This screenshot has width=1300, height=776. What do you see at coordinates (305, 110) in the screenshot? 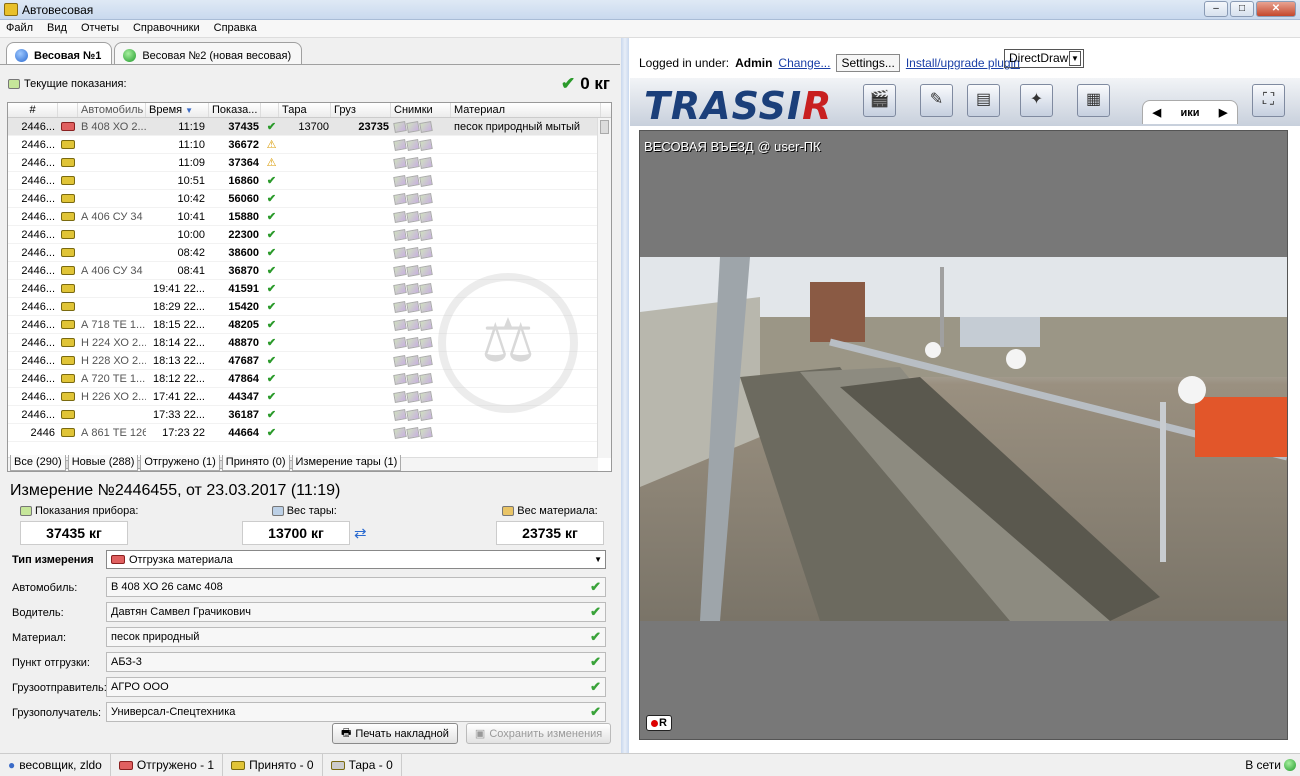
I see `col-tare: Тара` at bounding box center [305, 110].